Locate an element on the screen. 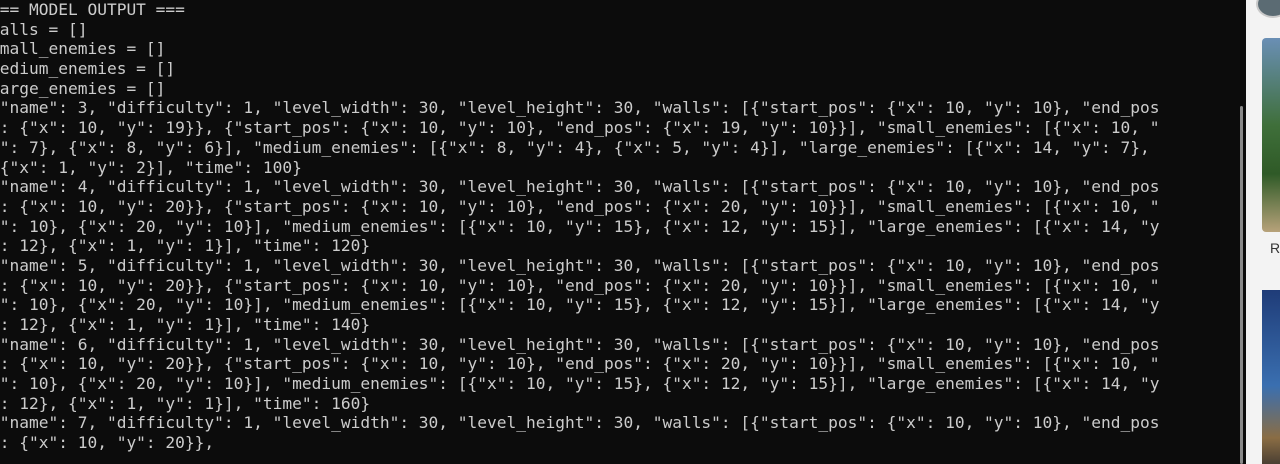 The height and width of the screenshot is (464, 1280). terminal-line: medium_enemies = [] is located at coordinates (88, 69).